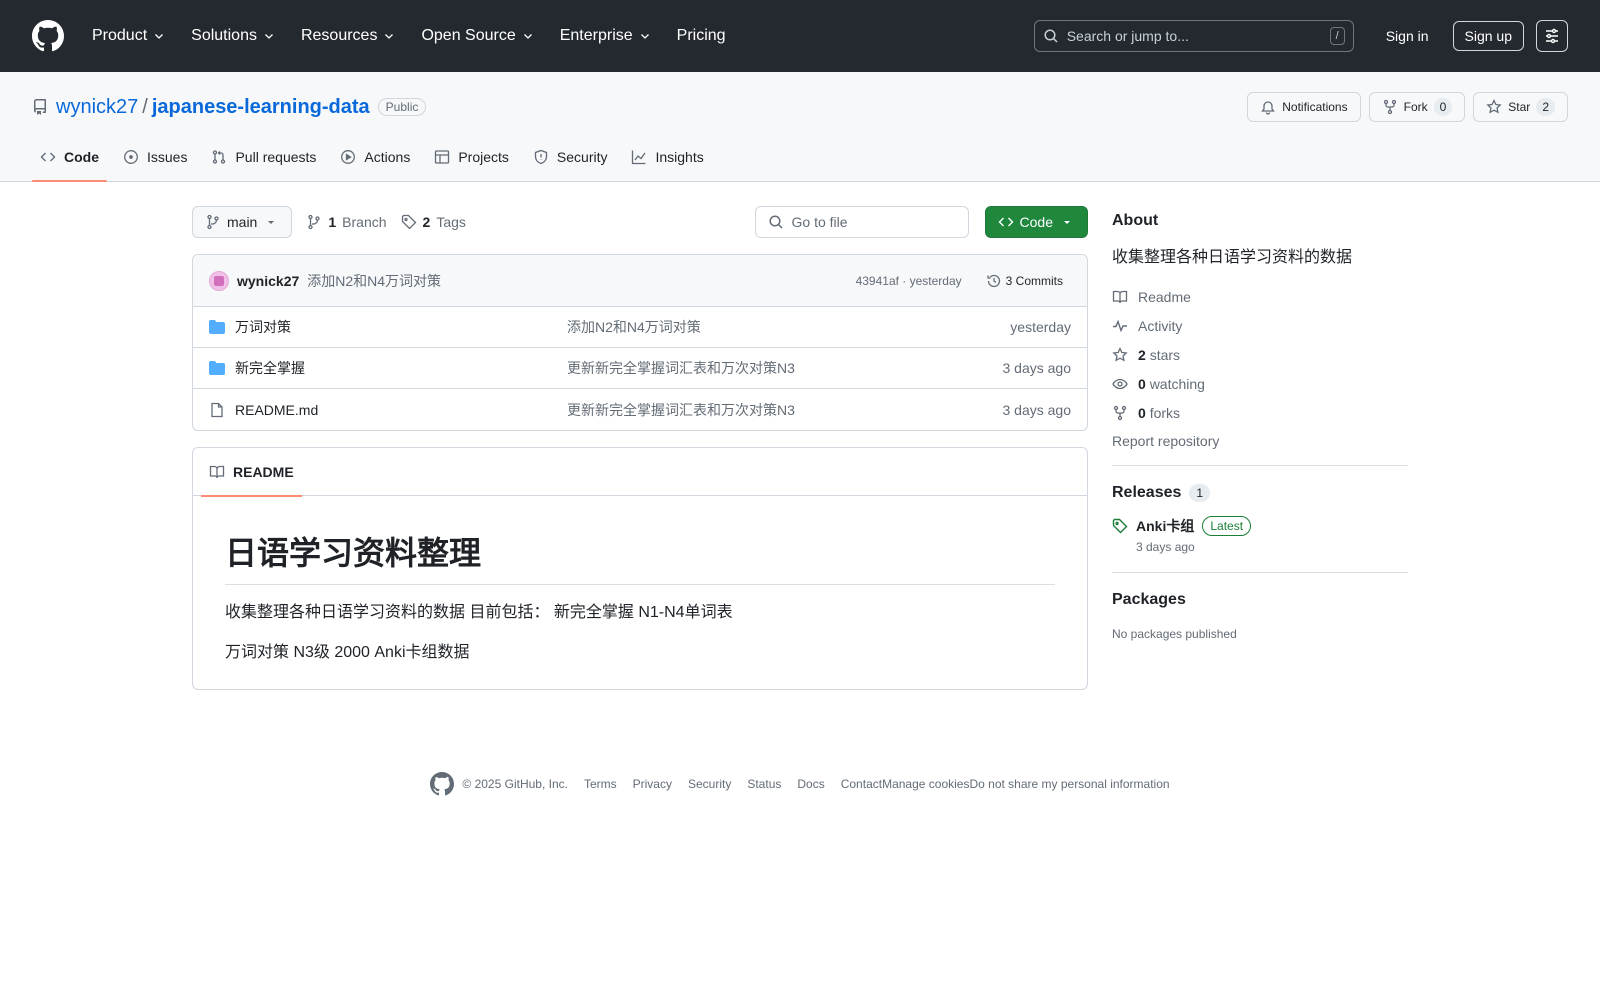  I want to click on file-name-link: 新完全掌握, so click(401, 368).